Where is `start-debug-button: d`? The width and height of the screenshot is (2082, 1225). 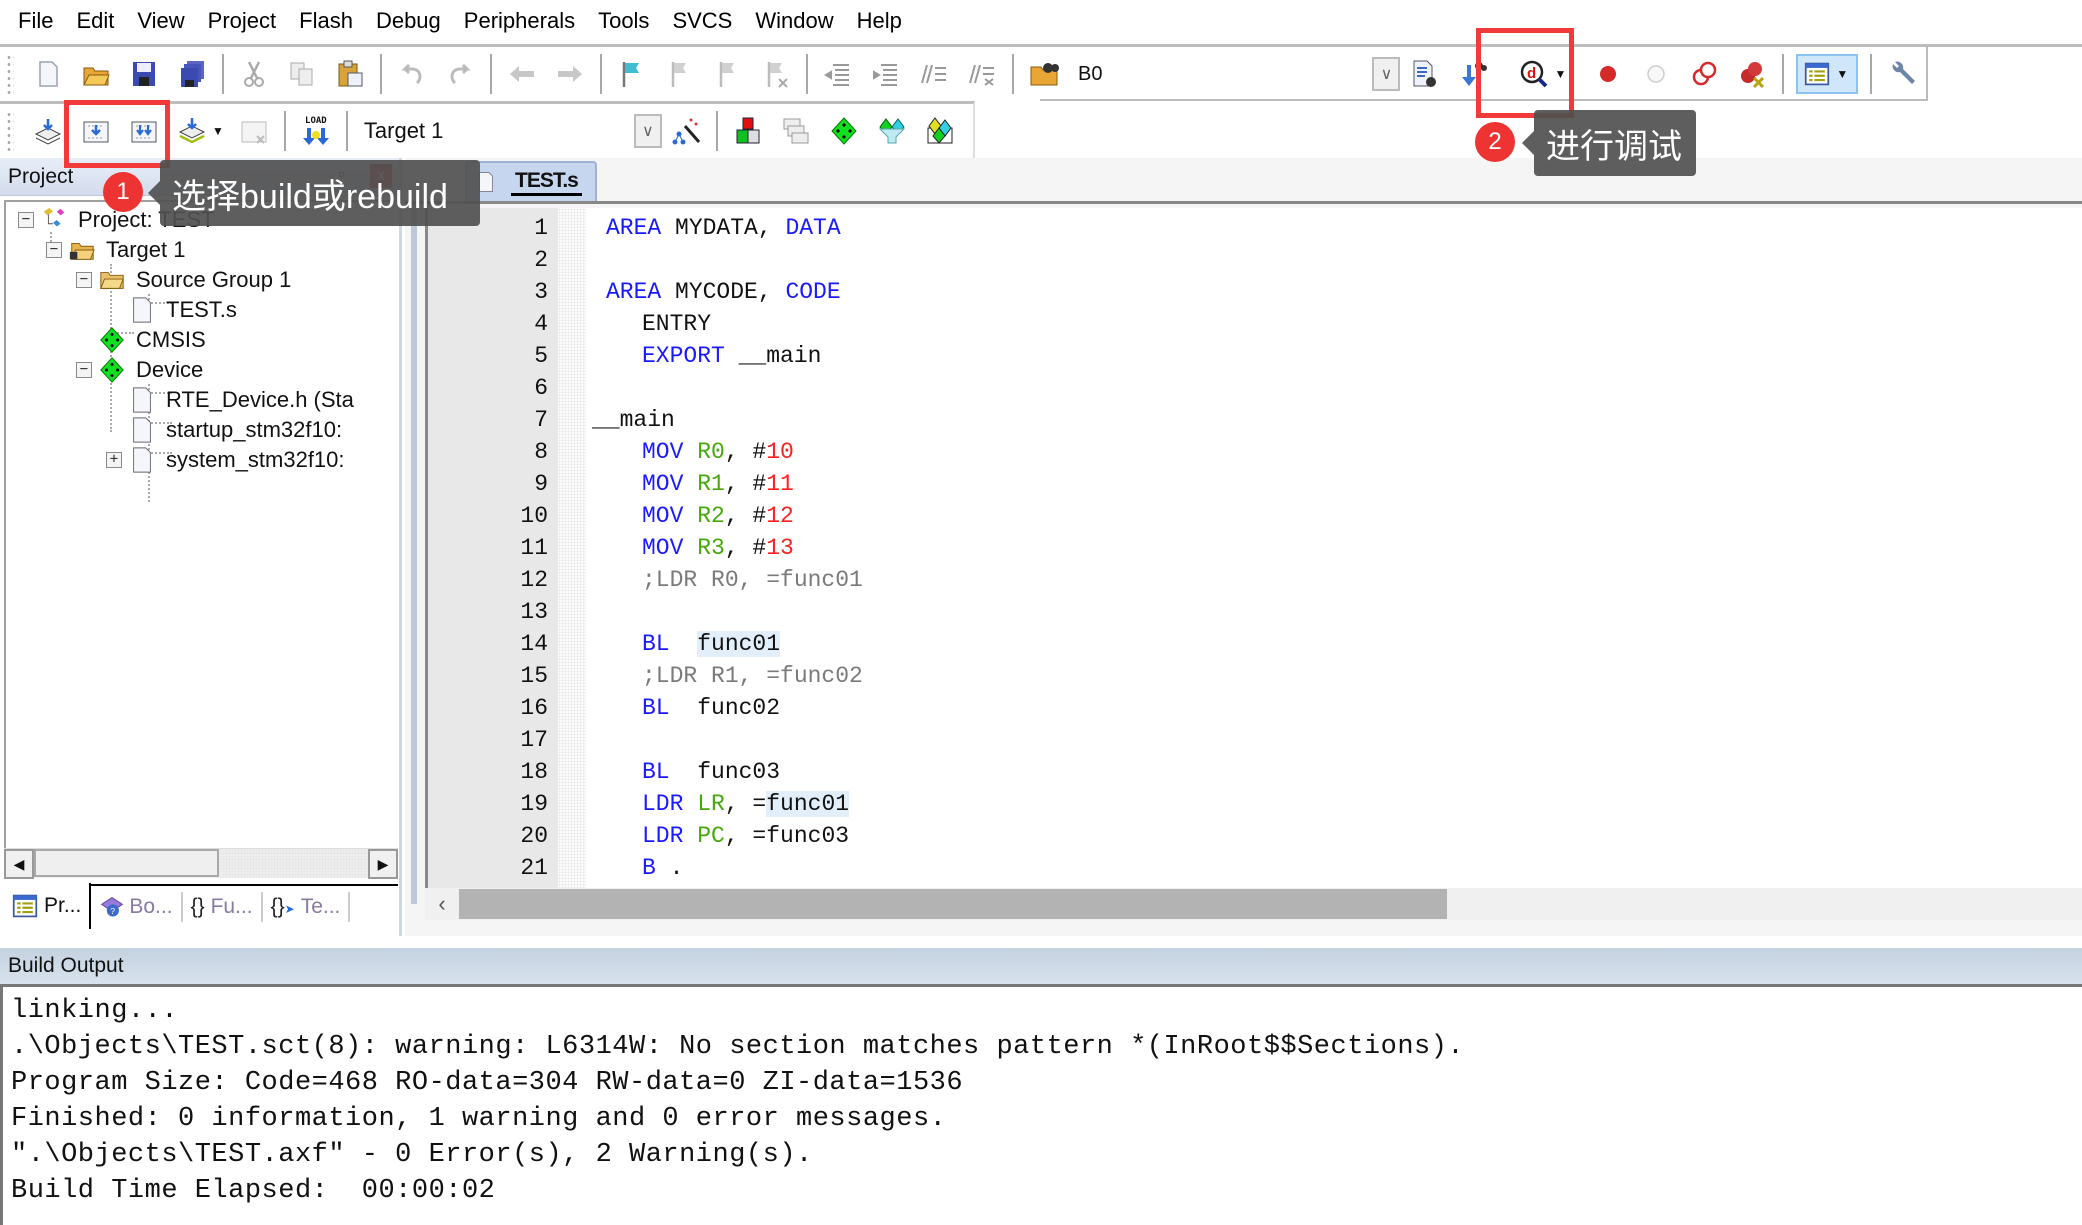 start-debug-button: d is located at coordinates (1534, 74).